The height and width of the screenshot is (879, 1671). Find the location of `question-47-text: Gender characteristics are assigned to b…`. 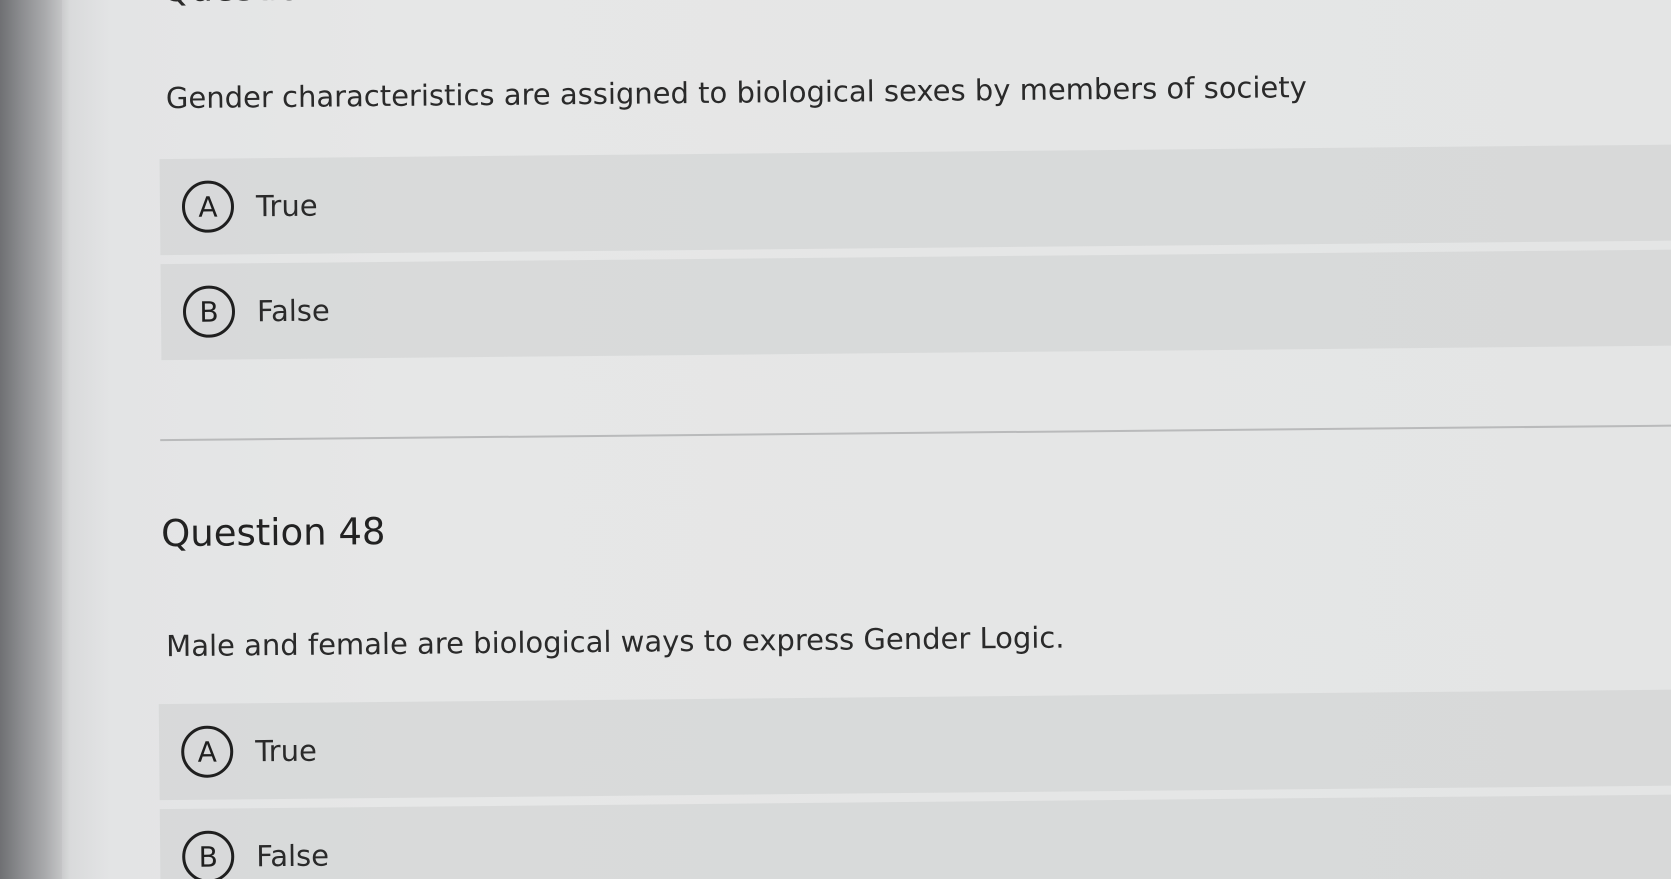

question-47-text: Gender characteristics are assigned to b… is located at coordinates (736, 93).